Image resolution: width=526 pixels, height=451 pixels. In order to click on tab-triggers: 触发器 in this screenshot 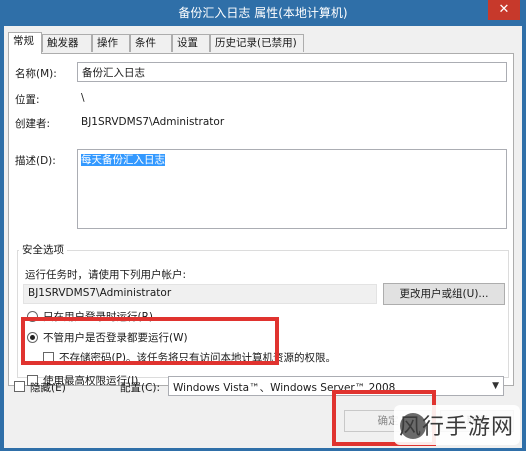, I will do `click(67, 43)`.